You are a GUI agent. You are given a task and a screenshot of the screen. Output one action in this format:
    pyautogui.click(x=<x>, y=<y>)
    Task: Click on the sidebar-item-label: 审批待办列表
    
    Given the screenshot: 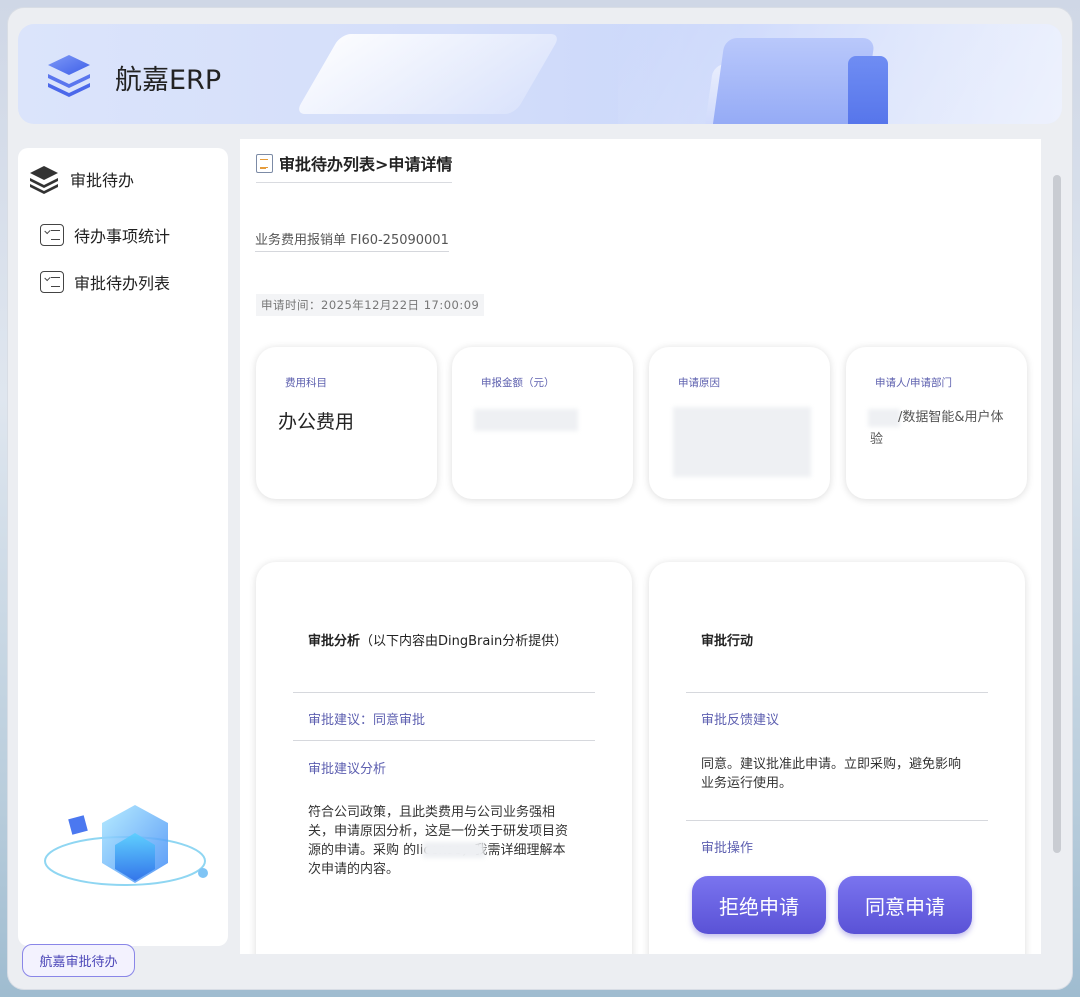 What is the action you would take?
    pyautogui.click(x=122, y=283)
    